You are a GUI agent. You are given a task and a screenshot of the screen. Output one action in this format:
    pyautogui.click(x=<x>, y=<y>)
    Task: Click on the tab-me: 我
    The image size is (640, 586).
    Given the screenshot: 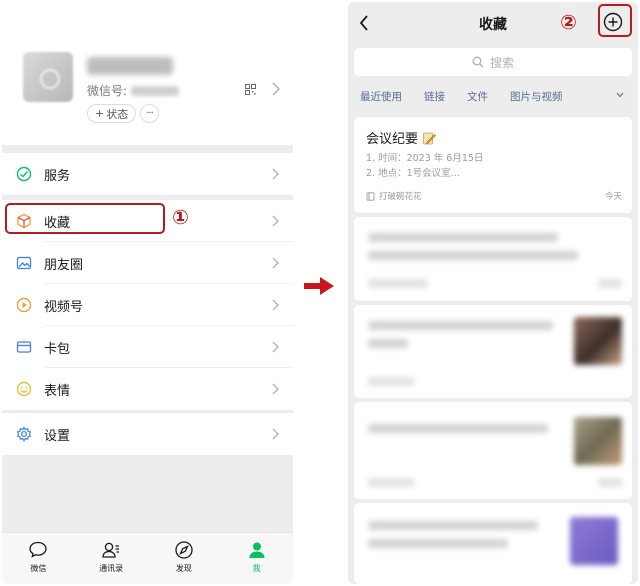 What is the action you would take?
    pyautogui.click(x=256, y=558)
    